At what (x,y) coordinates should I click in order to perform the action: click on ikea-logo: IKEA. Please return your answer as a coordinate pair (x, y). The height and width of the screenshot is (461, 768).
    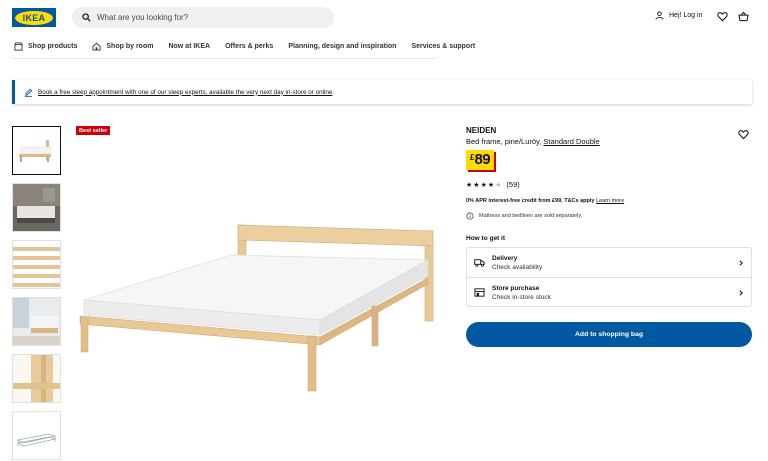
    Looking at the image, I should click on (34, 17).